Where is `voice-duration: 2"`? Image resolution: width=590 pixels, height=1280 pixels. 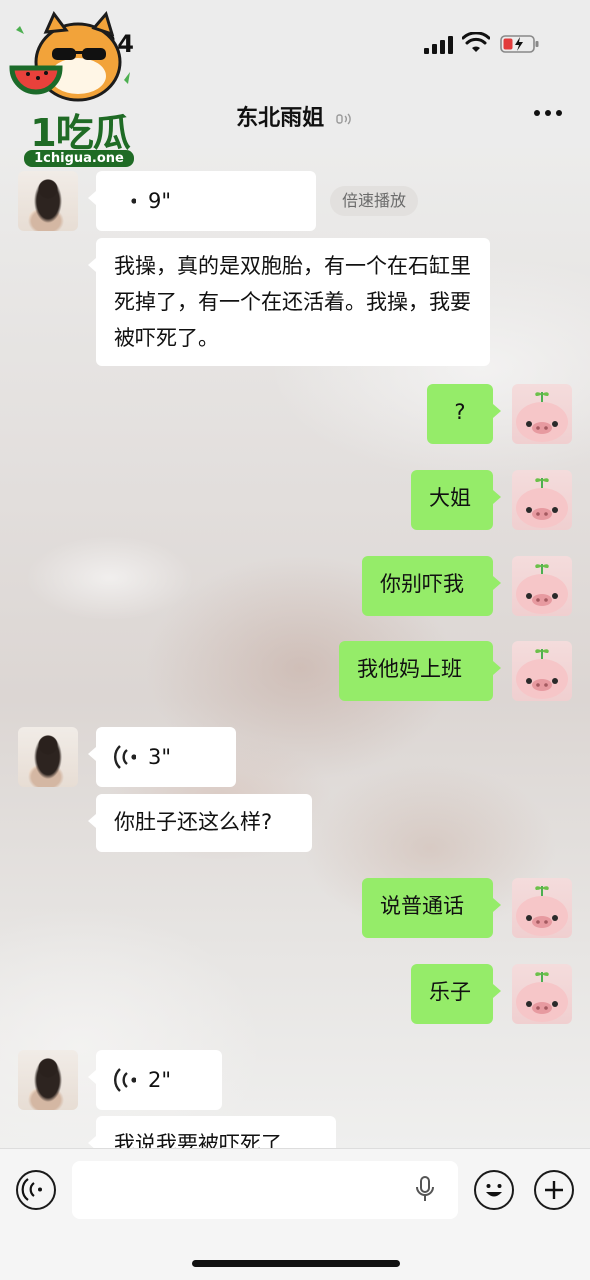
voice-duration: 2" is located at coordinates (160, 1080).